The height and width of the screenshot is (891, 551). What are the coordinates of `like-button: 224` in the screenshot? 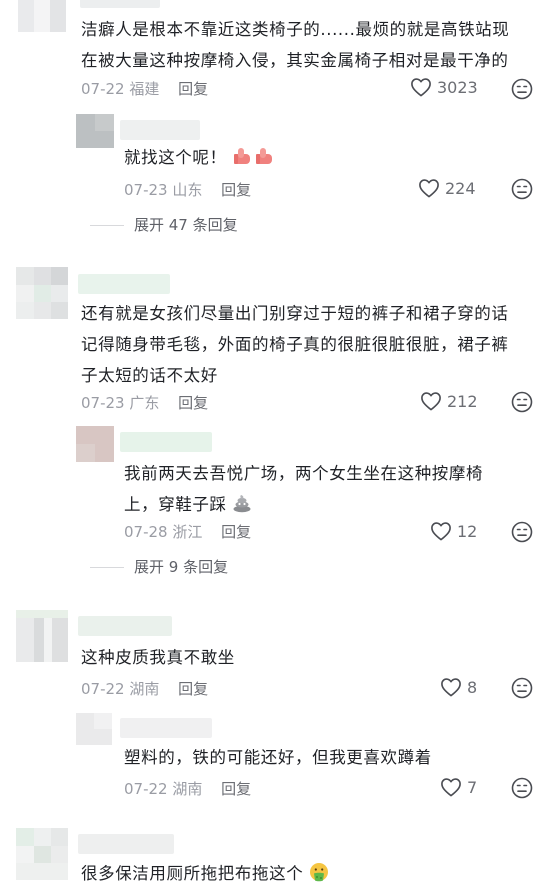 It's located at (447, 188).